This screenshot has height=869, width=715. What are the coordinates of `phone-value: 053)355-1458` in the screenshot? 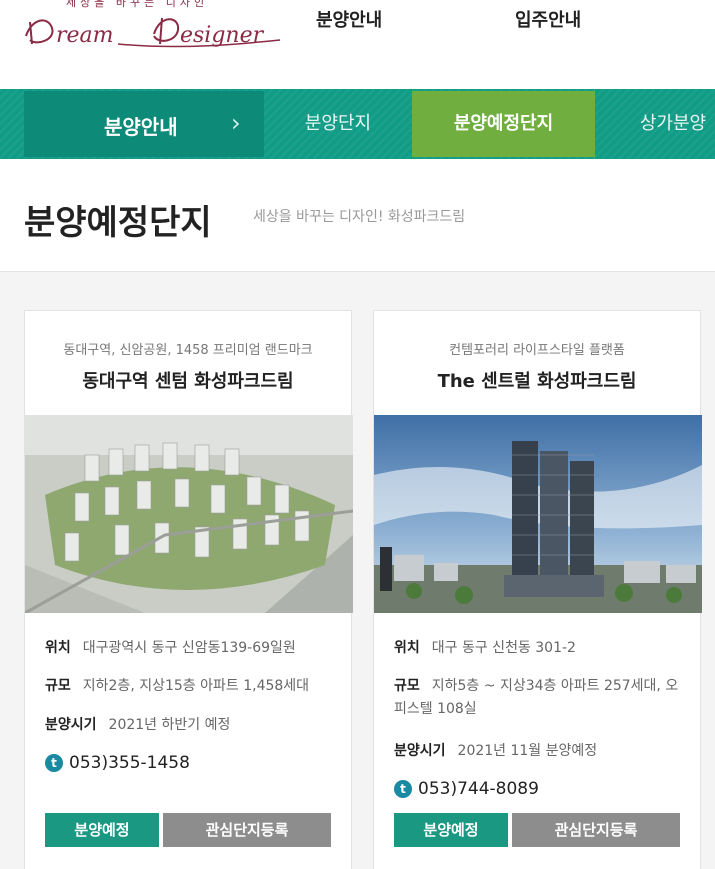 It's located at (129, 763).